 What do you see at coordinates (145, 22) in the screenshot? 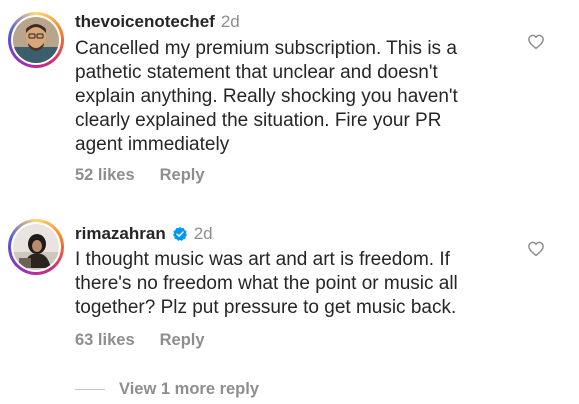
I see `username: thevoicenotechef` at bounding box center [145, 22].